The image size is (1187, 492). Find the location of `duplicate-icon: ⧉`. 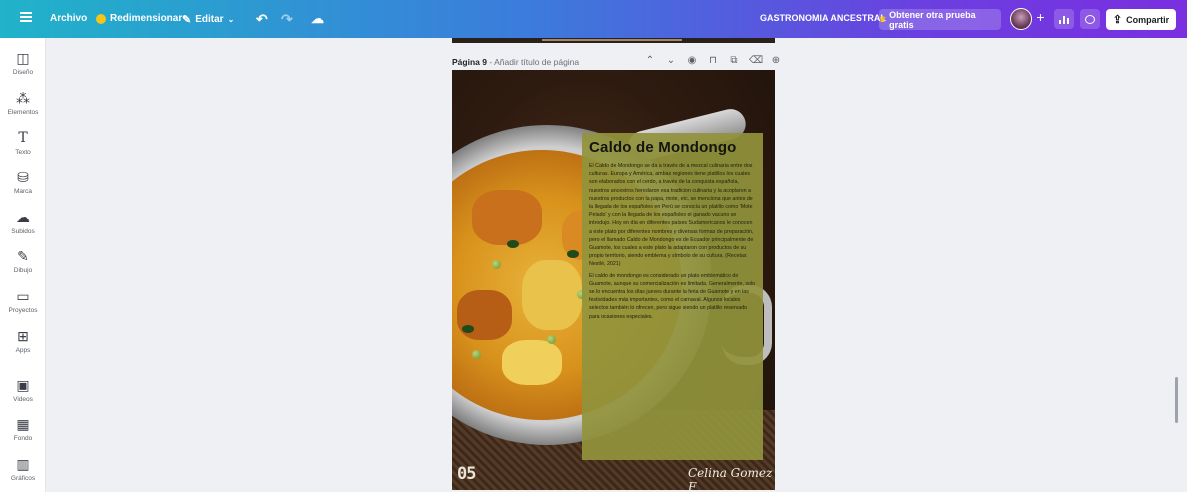

duplicate-icon: ⧉ is located at coordinates (734, 60).